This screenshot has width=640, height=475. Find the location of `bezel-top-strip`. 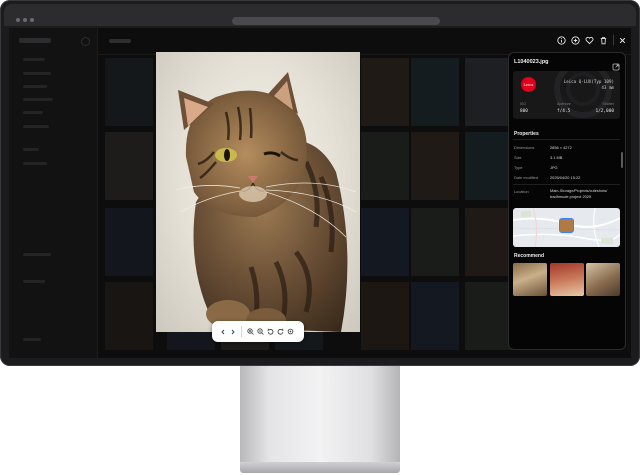

bezel-top-strip is located at coordinates (320, 15).